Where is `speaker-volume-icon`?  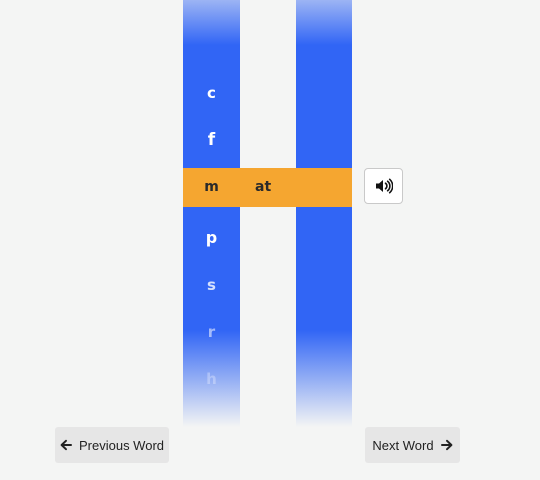 speaker-volume-icon is located at coordinates (384, 186).